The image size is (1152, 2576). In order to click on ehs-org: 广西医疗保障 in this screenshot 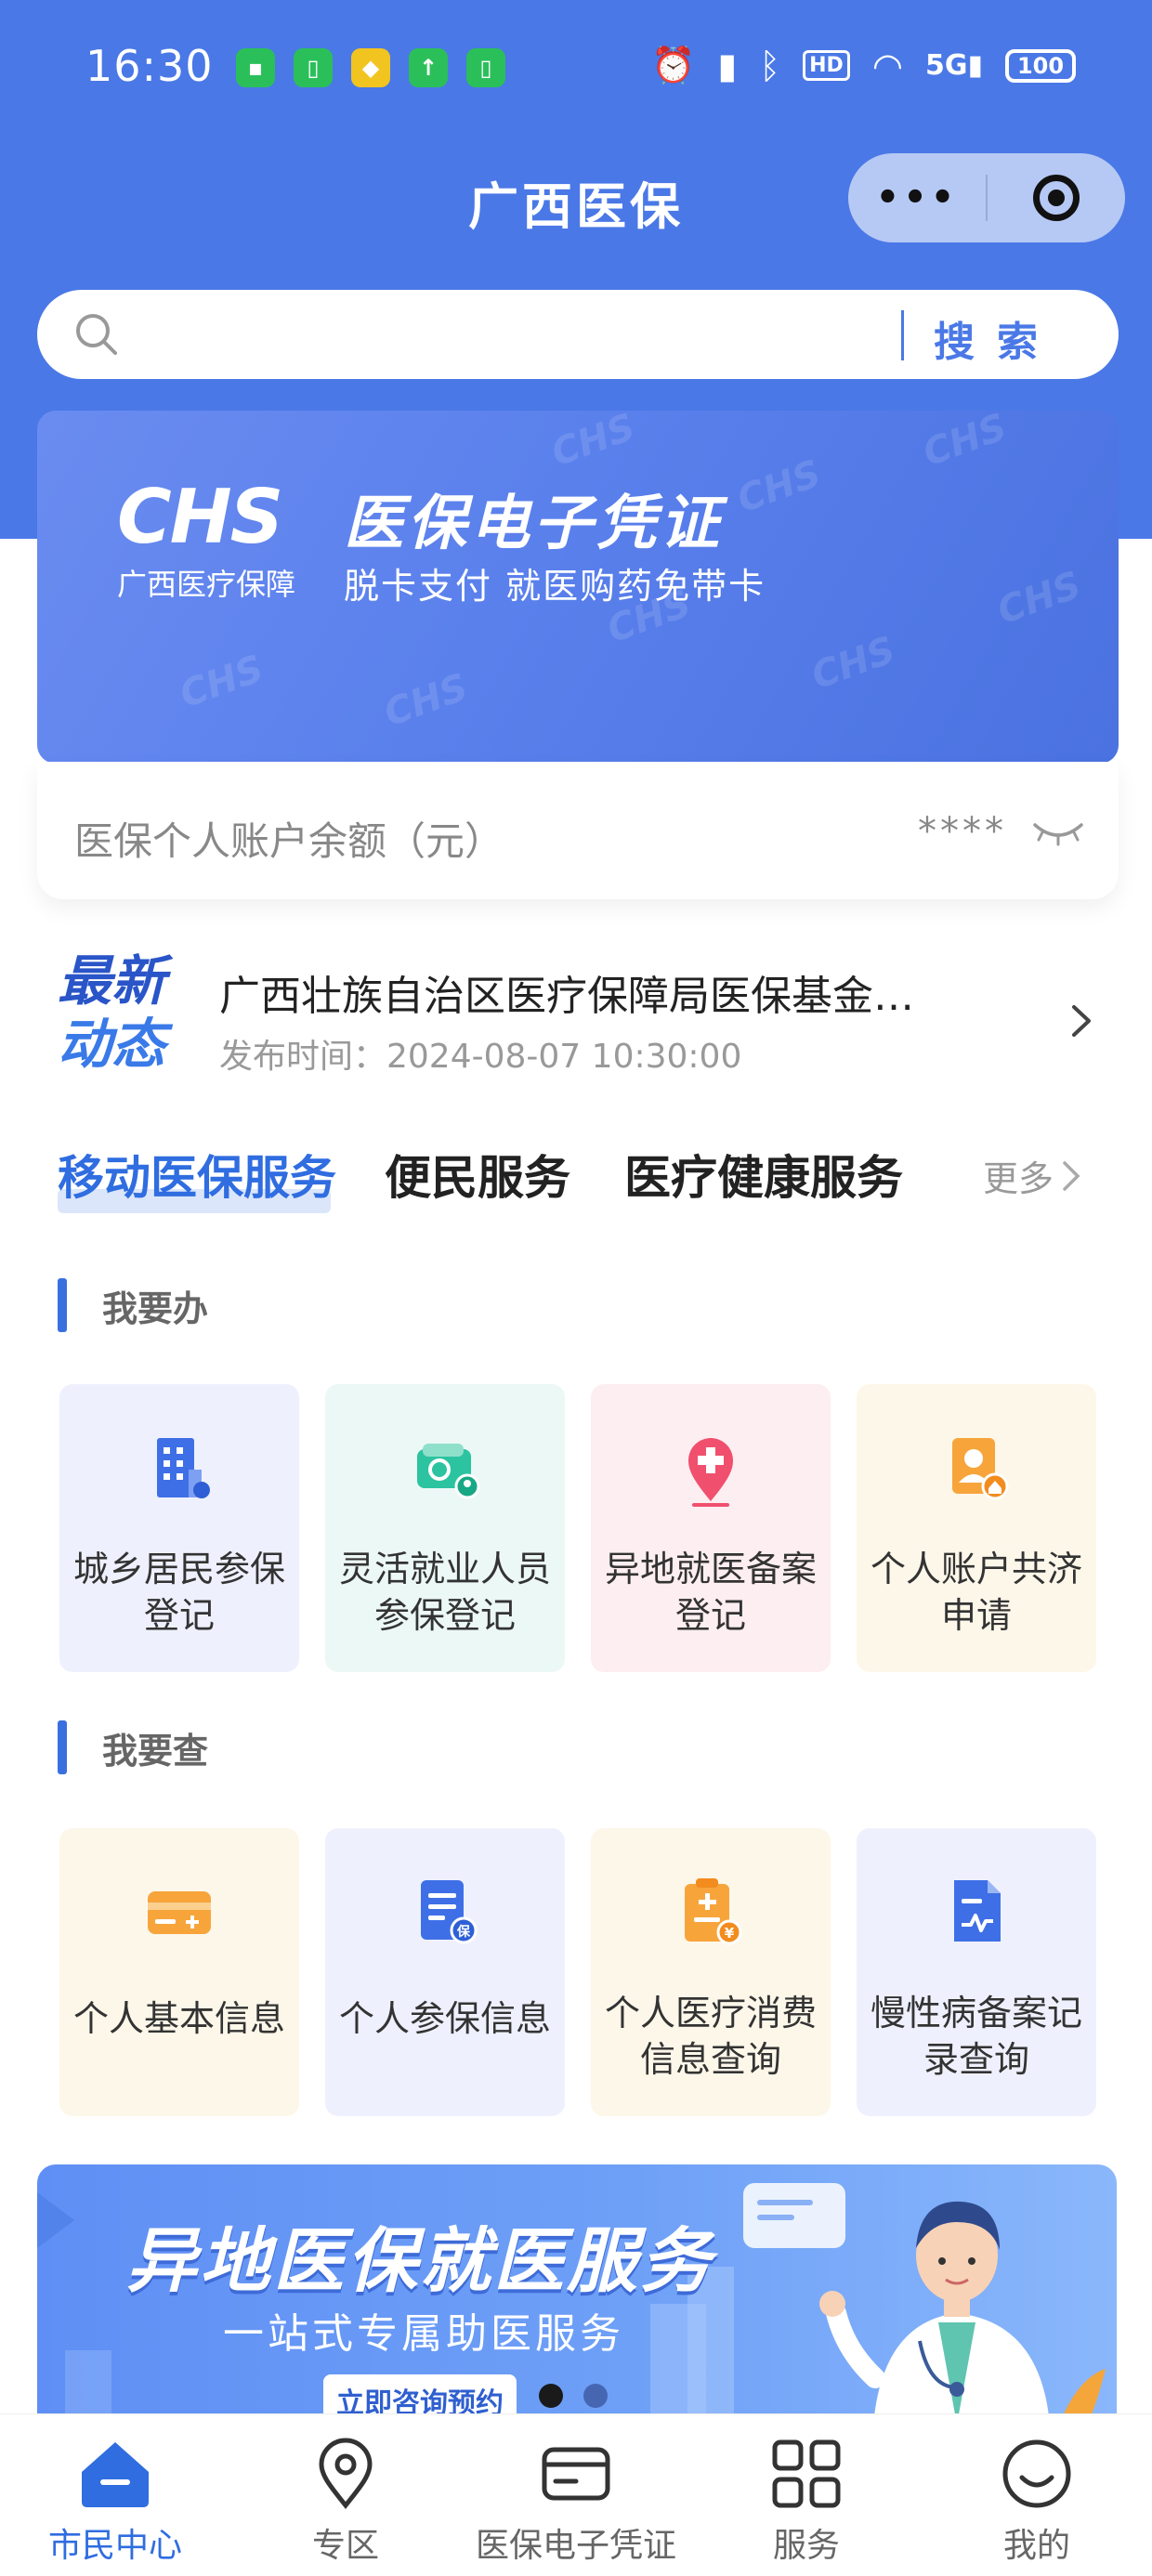, I will do `click(206, 585)`.